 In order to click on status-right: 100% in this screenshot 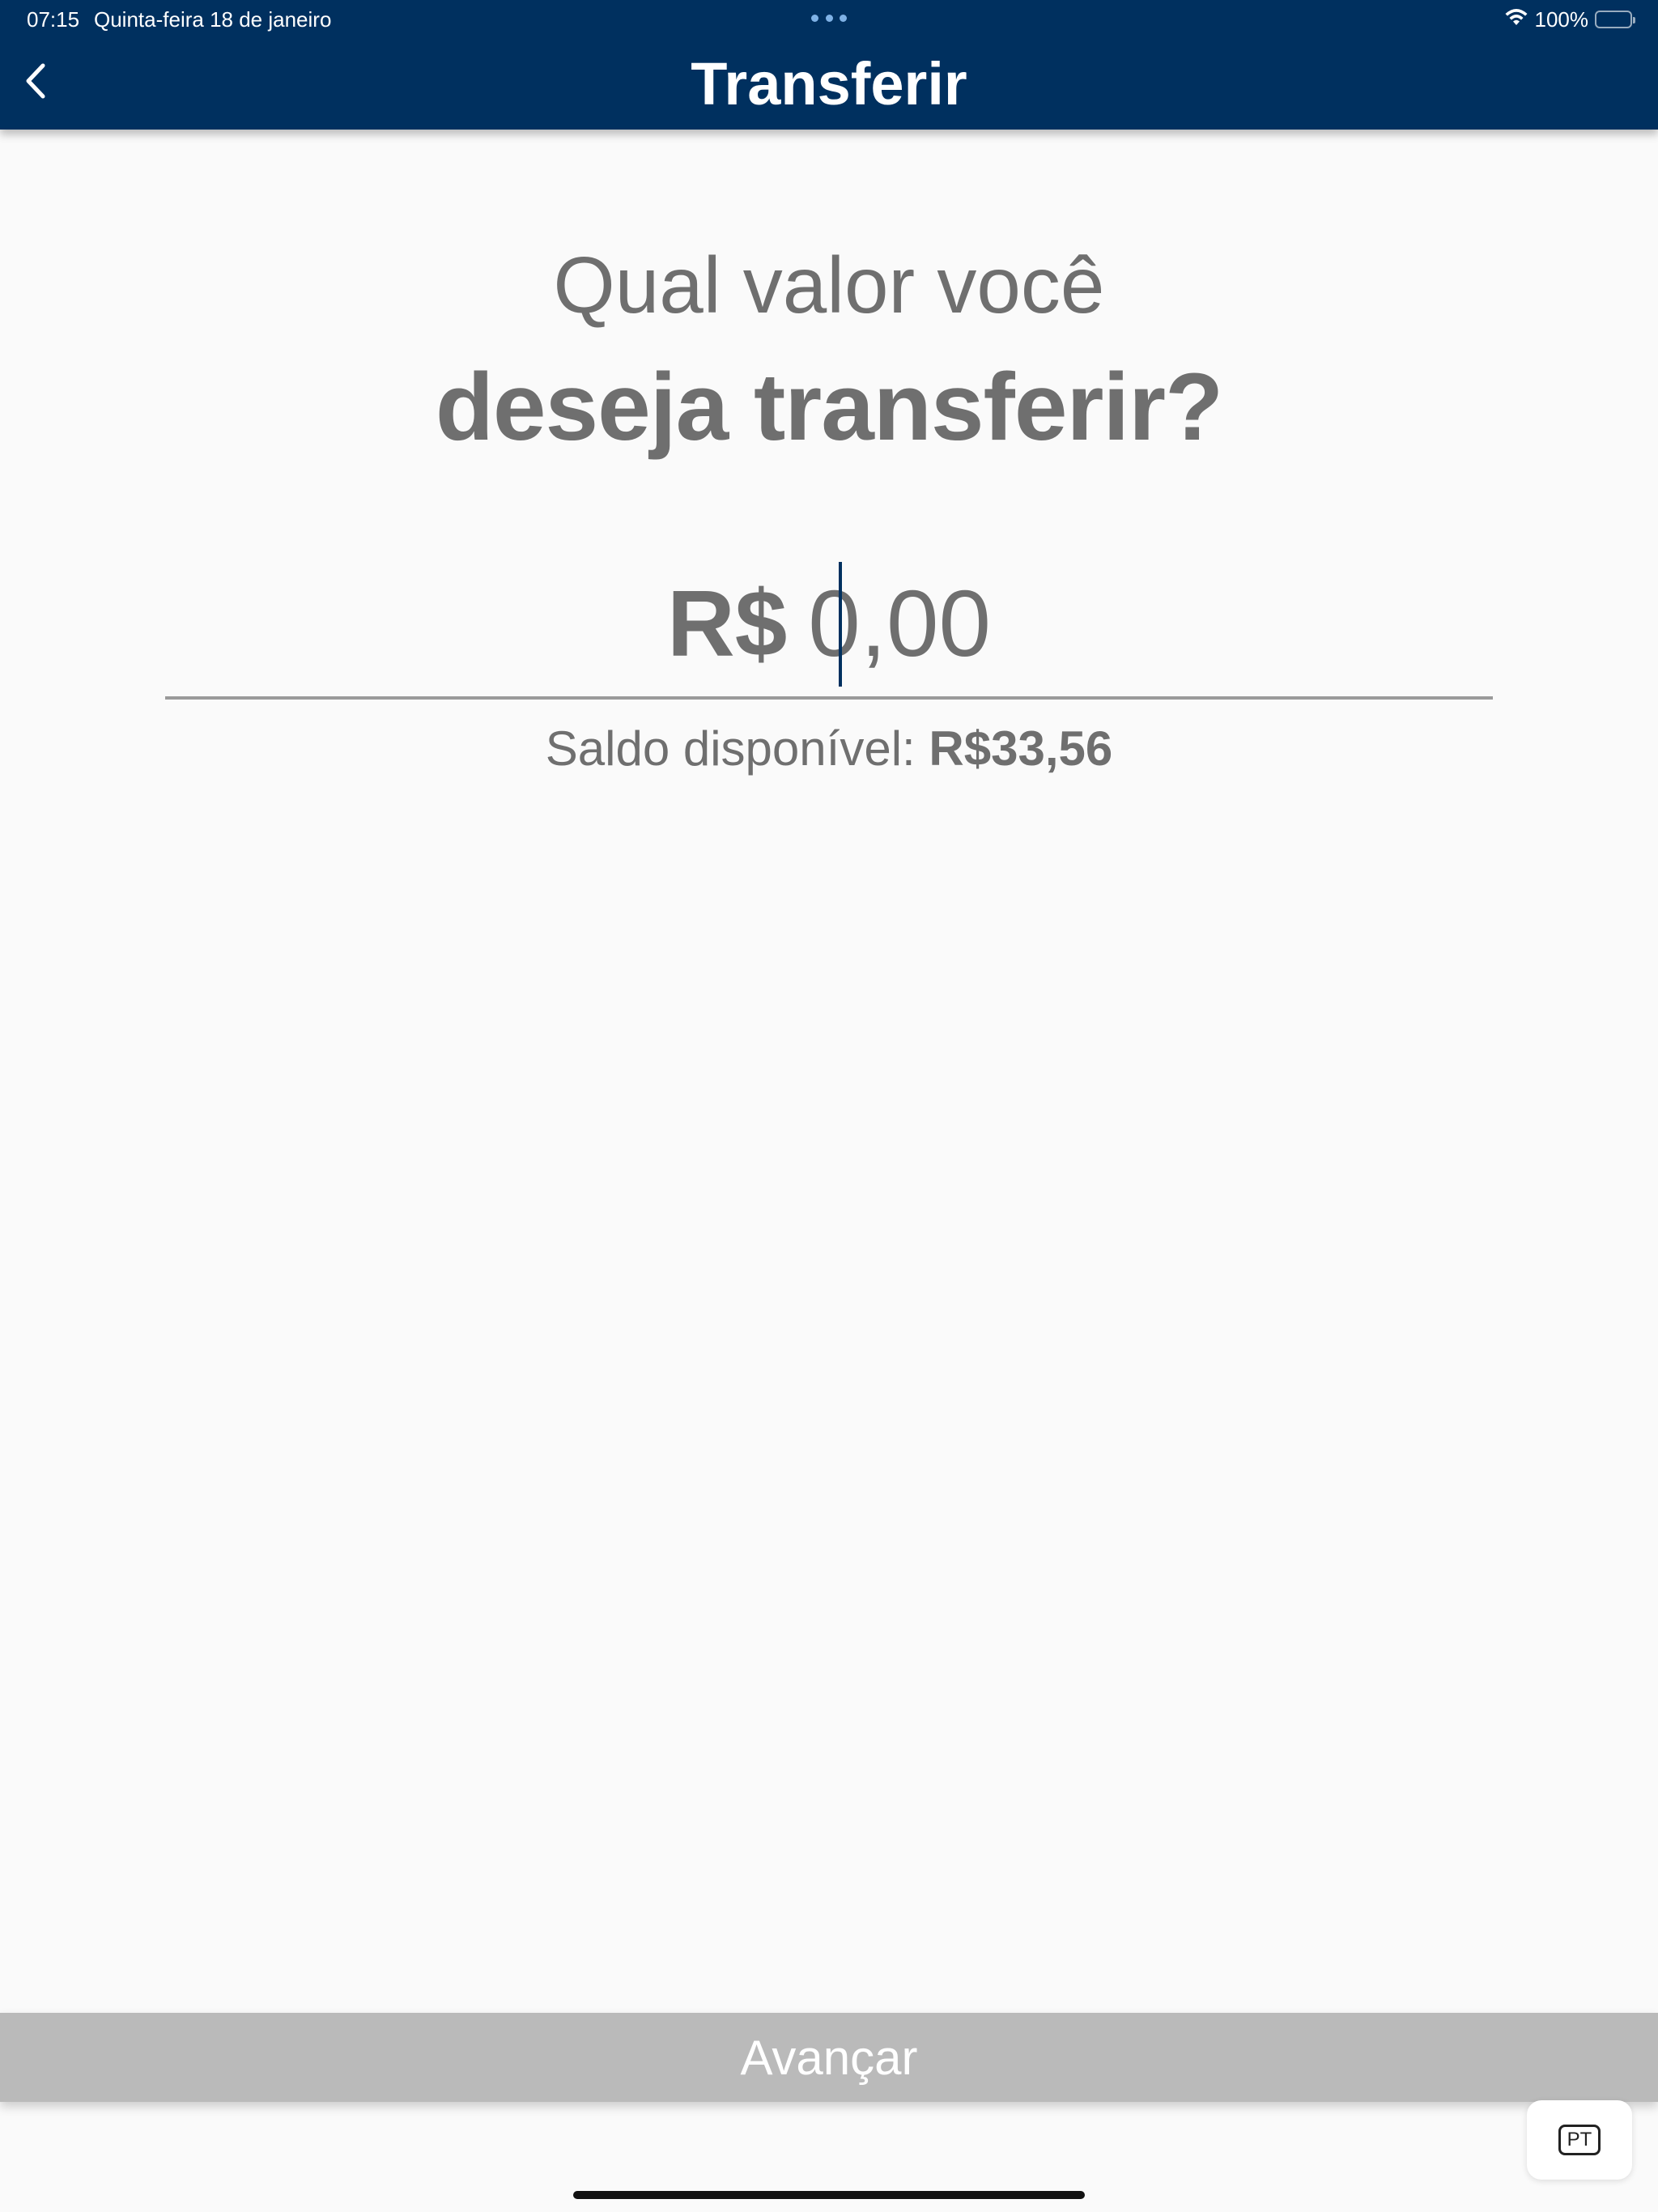, I will do `click(1569, 19)`.